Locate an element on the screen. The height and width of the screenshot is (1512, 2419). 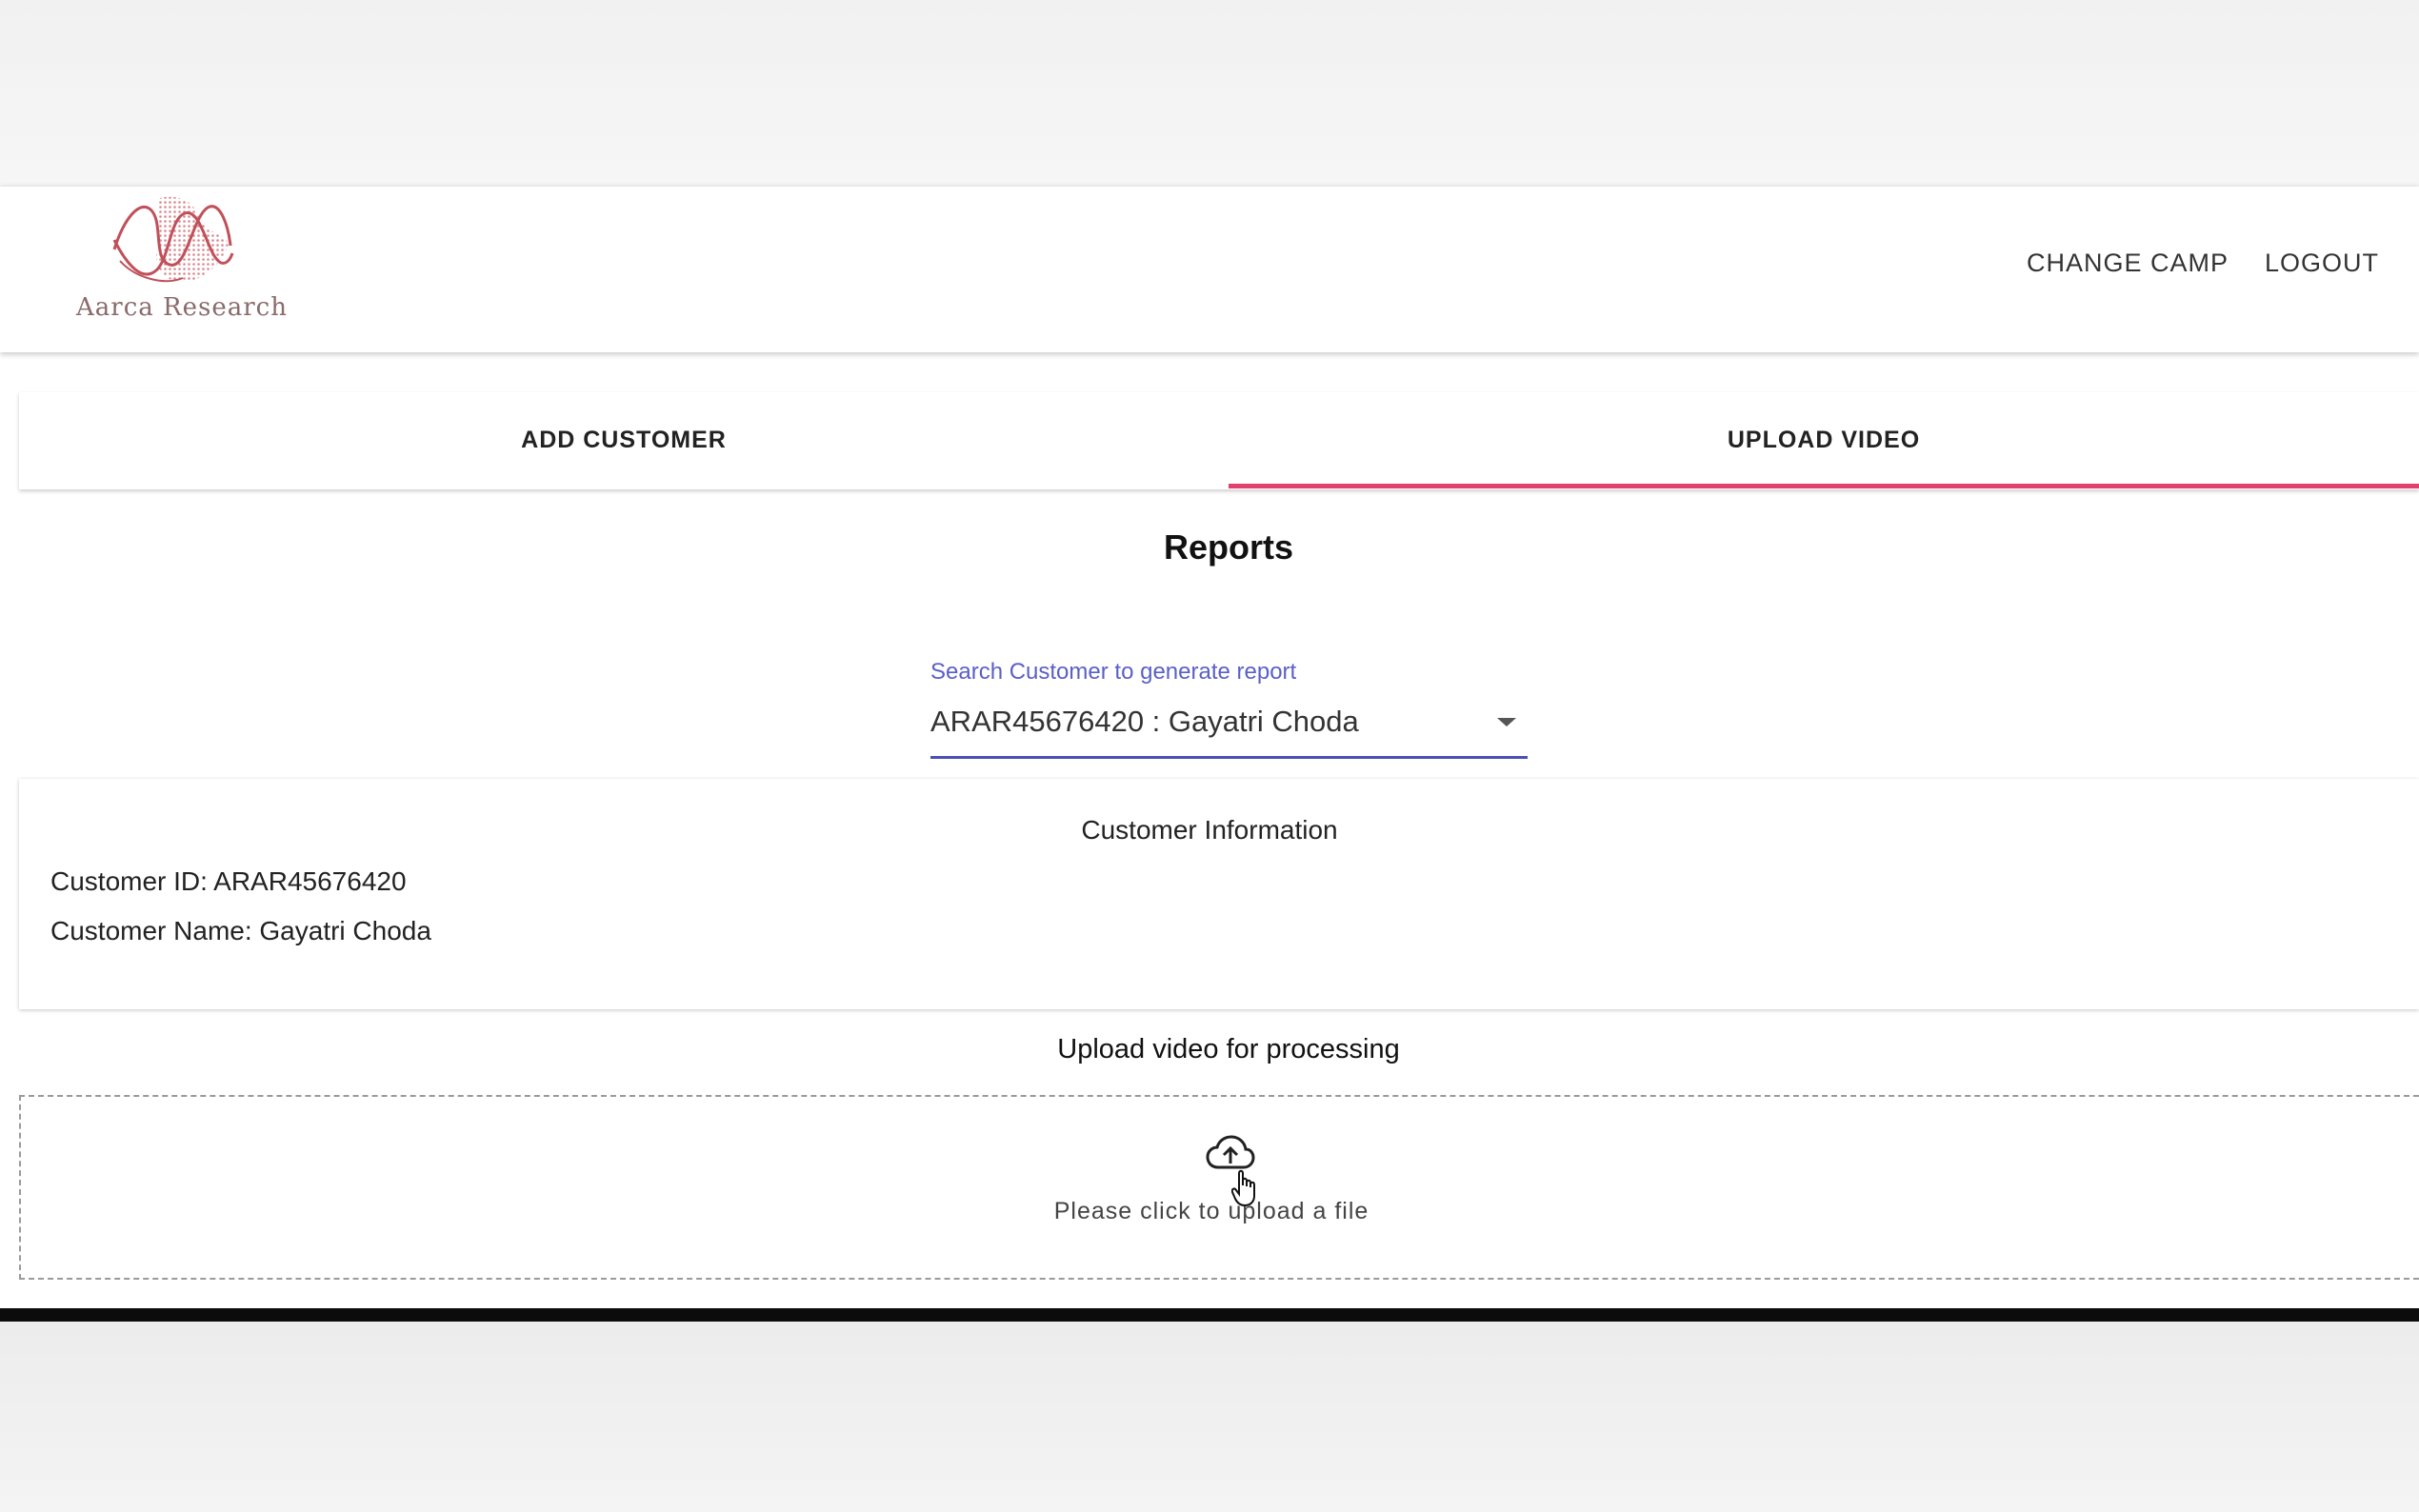
customer-info-title-text: Customer Information is located at coordinates (1209, 830).